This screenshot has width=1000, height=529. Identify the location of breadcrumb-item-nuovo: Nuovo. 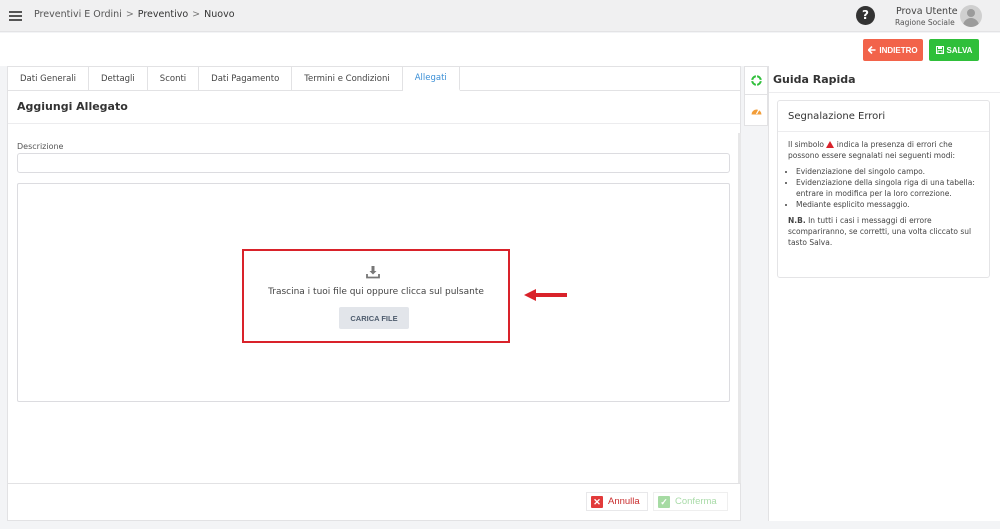
(219, 14).